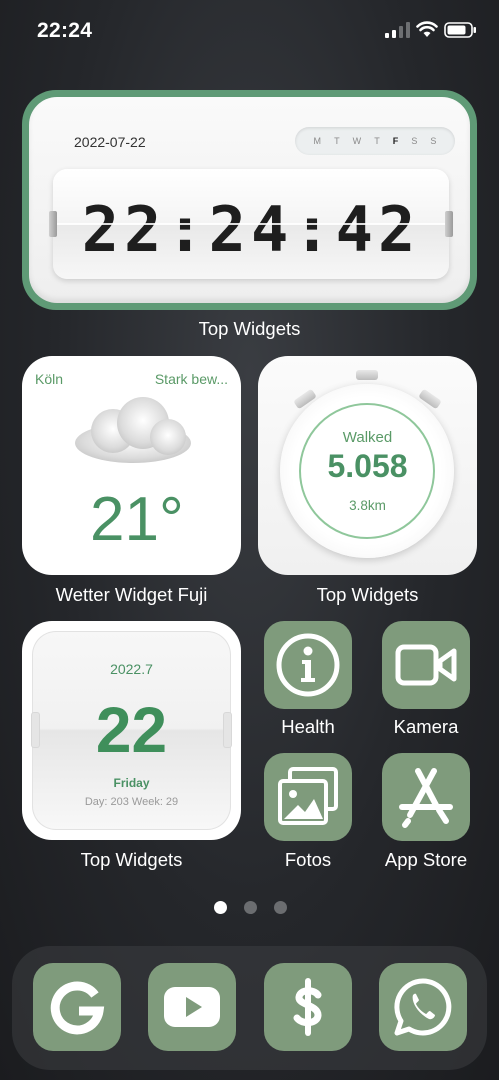 Image resolution: width=499 pixels, height=1080 pixels. What do you see at coordinates (414, 141) in the screenshot?
I see `weekday-sat: S` at bounding box center [414, 141].